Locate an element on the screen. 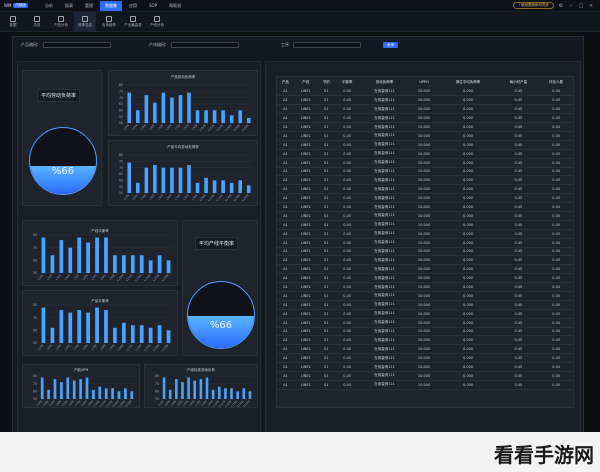 This screenshot has width=600, height=472. toolbar-button: 效率总结 is located at coordinates (85, 22).